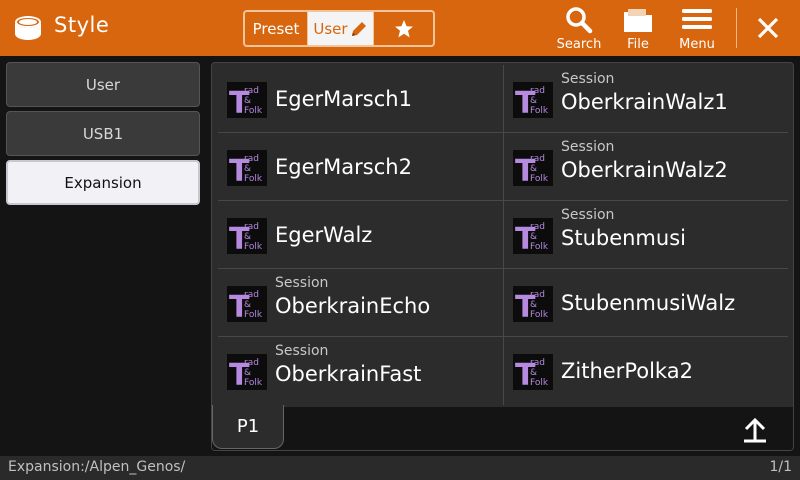  What do you see at coordinates (697, 44) in the screenshot?
I see `menu-button-label: Menu` at bounding box center [697, 44].